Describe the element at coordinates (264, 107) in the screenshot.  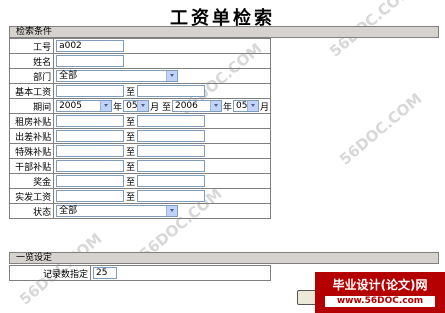
I see `month-text: 月` at that location.